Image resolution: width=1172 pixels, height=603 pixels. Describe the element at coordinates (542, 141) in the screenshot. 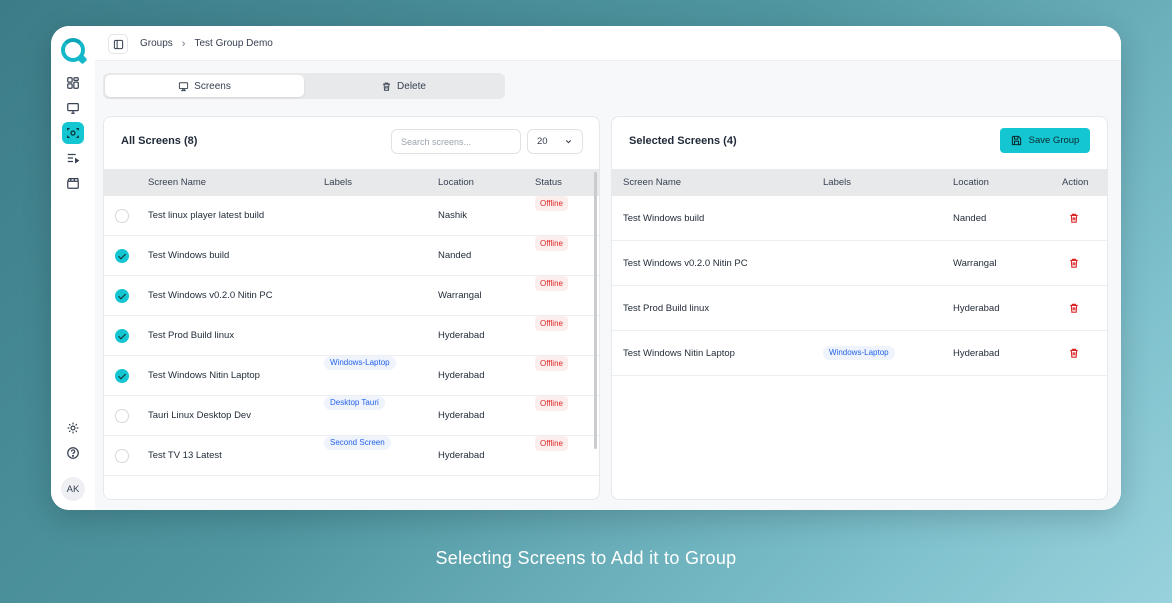

I see `page-size-value: 20` at that location.